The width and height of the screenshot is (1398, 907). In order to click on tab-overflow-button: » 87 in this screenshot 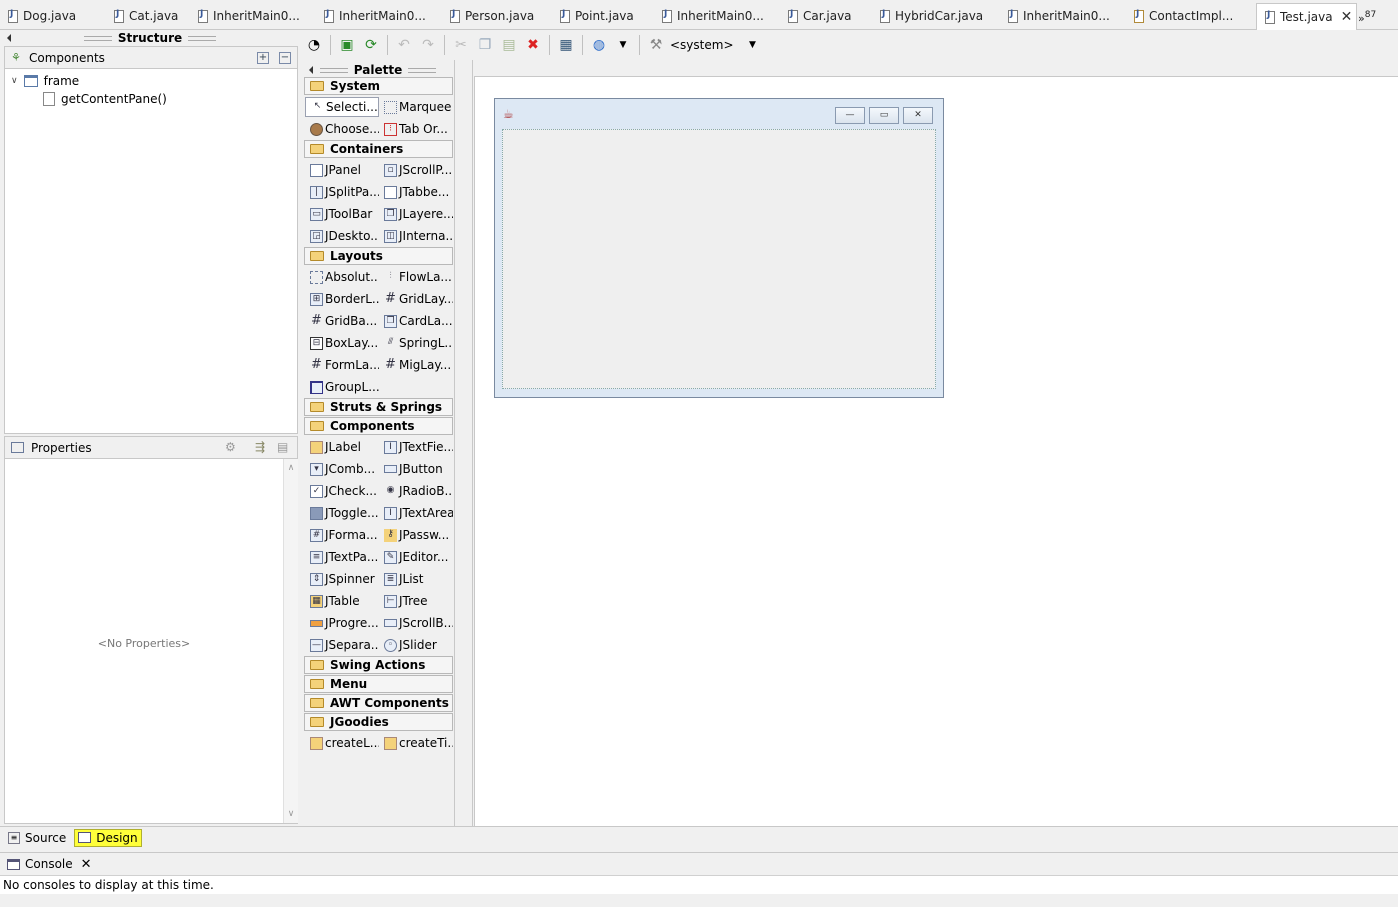, I will do `click(1367, 18)`.